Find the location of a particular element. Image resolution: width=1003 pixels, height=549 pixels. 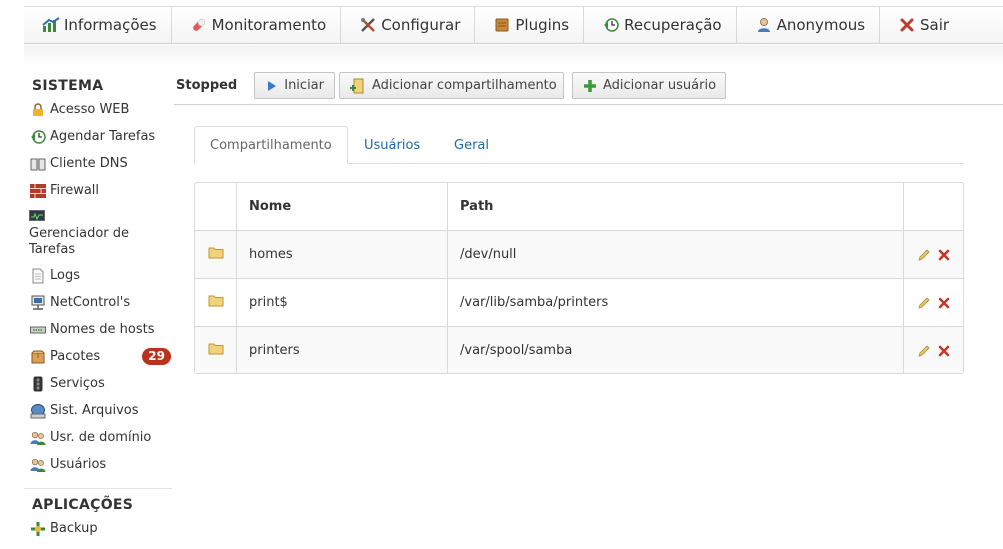

sidebar-item-label: Logs is located at coordinates (65, 275).